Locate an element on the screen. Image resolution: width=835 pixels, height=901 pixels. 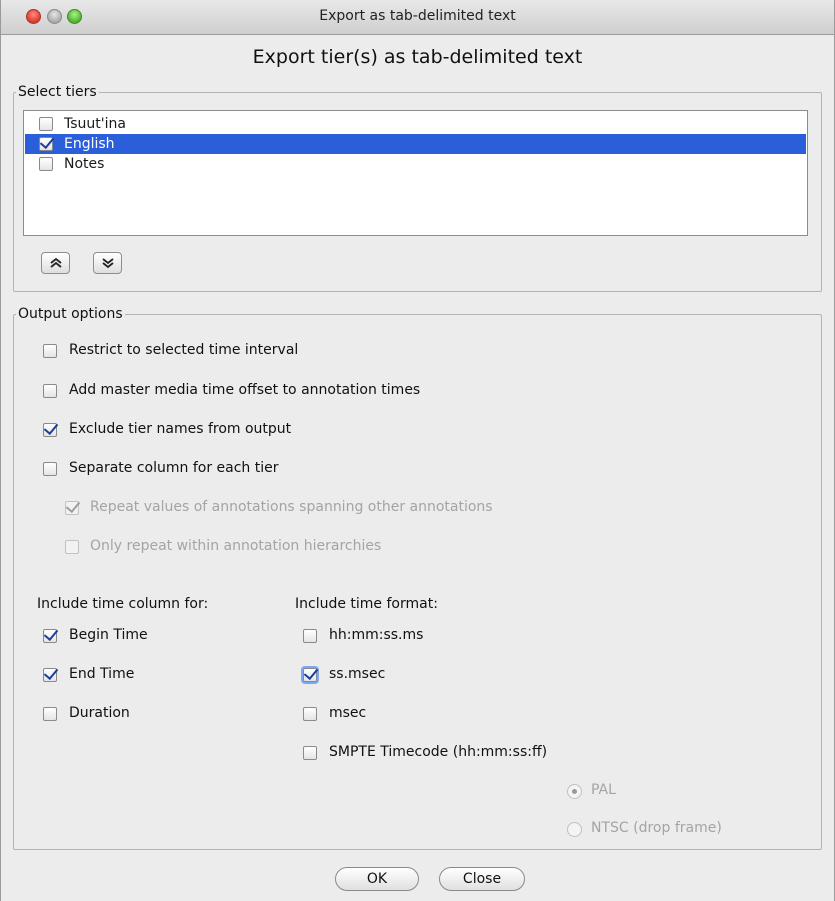
tier-list: Tsuut'ina English Notes is located at coordinates (415, 173).